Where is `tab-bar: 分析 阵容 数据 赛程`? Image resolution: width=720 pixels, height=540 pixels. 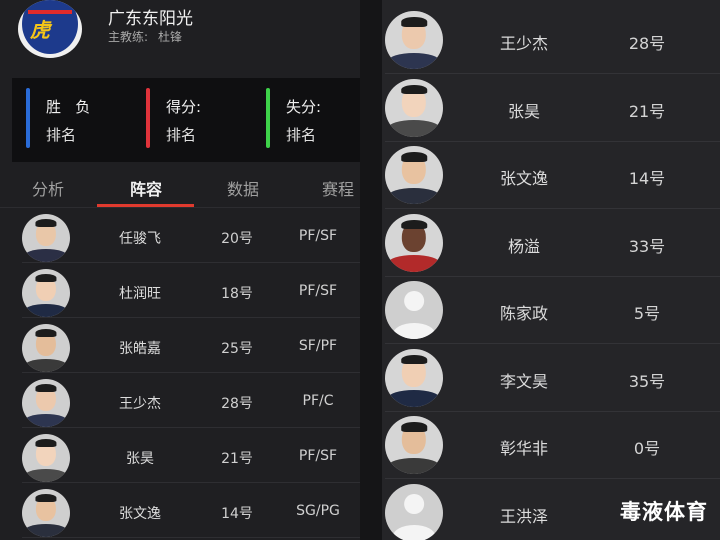 tab-bar: 分析 阵容 数据 赛程 is located at coordinates (180, 185).